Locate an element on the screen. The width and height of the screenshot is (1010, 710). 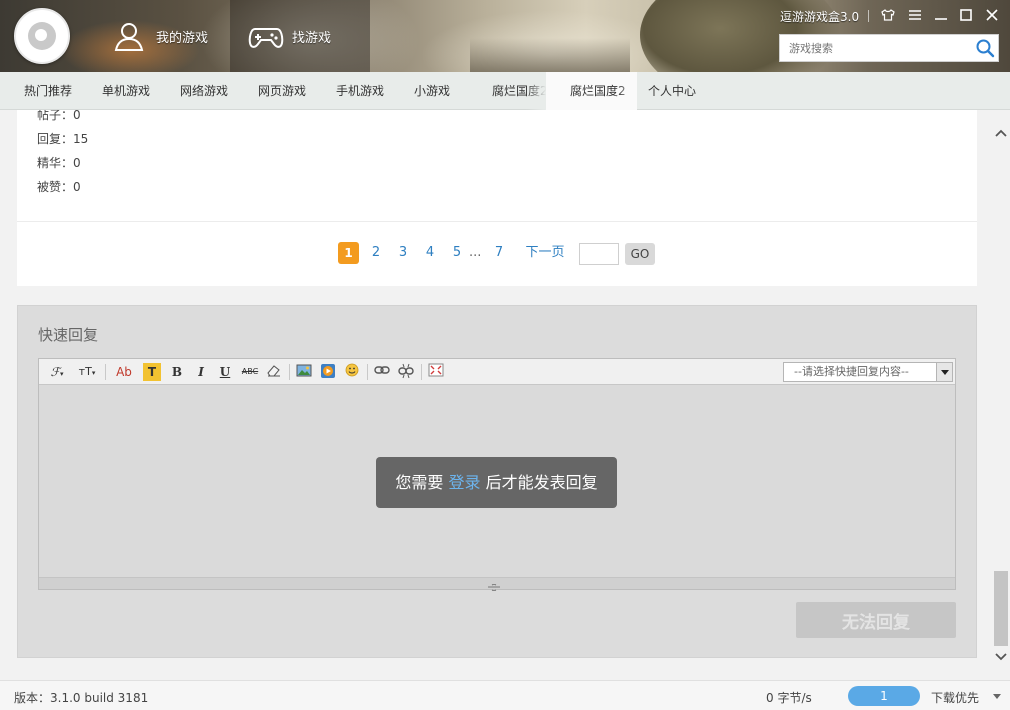
tab-user-center: 个人中心 is located at coordinates (670, 91).